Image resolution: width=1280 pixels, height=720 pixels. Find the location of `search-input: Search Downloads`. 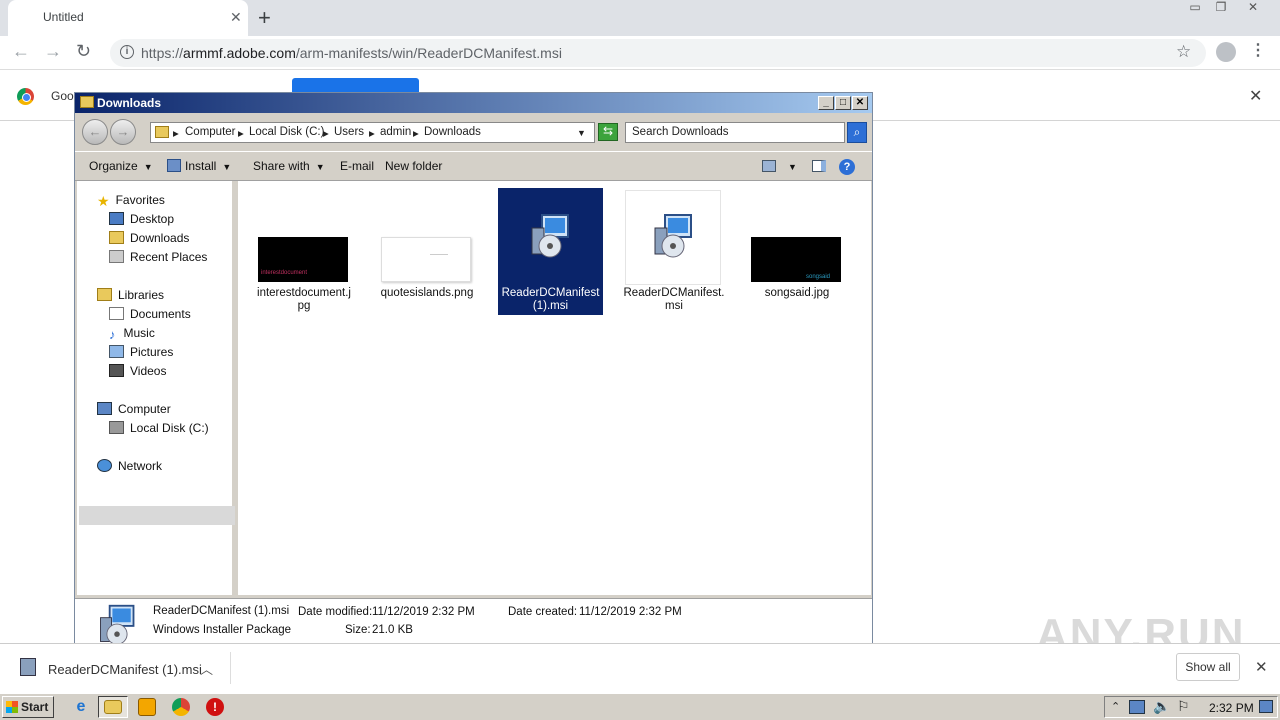

search-input: Search Downloads is located at coordinates (735, 132).